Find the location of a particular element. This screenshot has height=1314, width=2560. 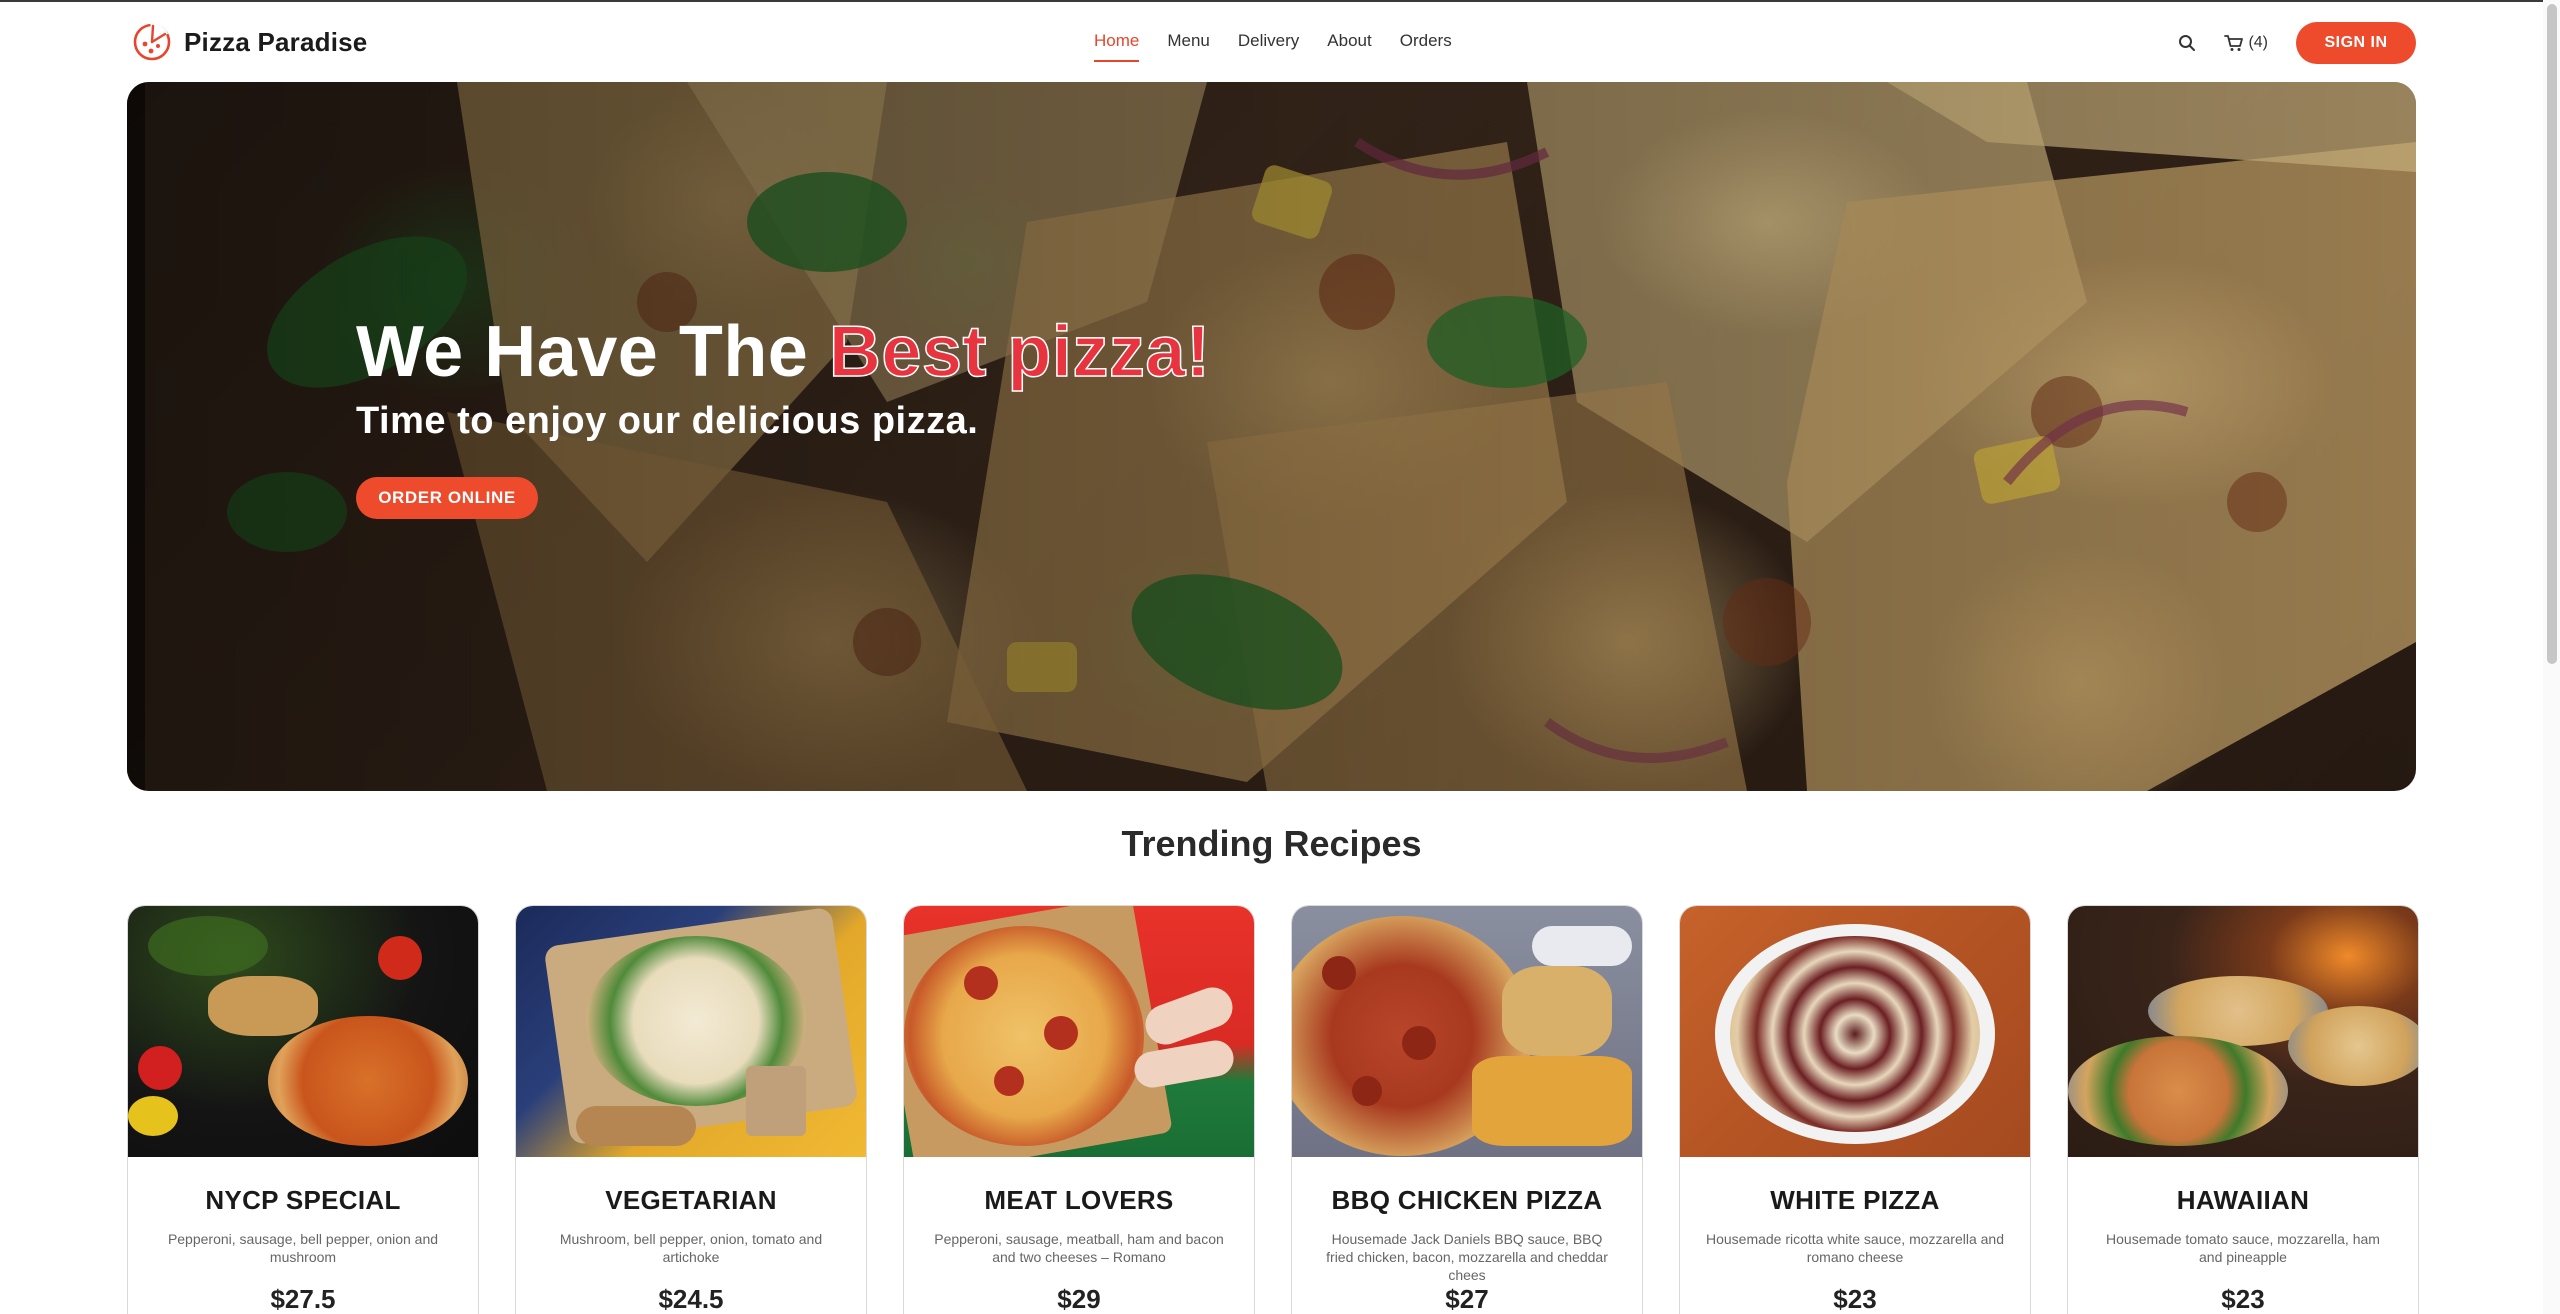

nav-menu: Menu is located at coordinates (1188, 45).